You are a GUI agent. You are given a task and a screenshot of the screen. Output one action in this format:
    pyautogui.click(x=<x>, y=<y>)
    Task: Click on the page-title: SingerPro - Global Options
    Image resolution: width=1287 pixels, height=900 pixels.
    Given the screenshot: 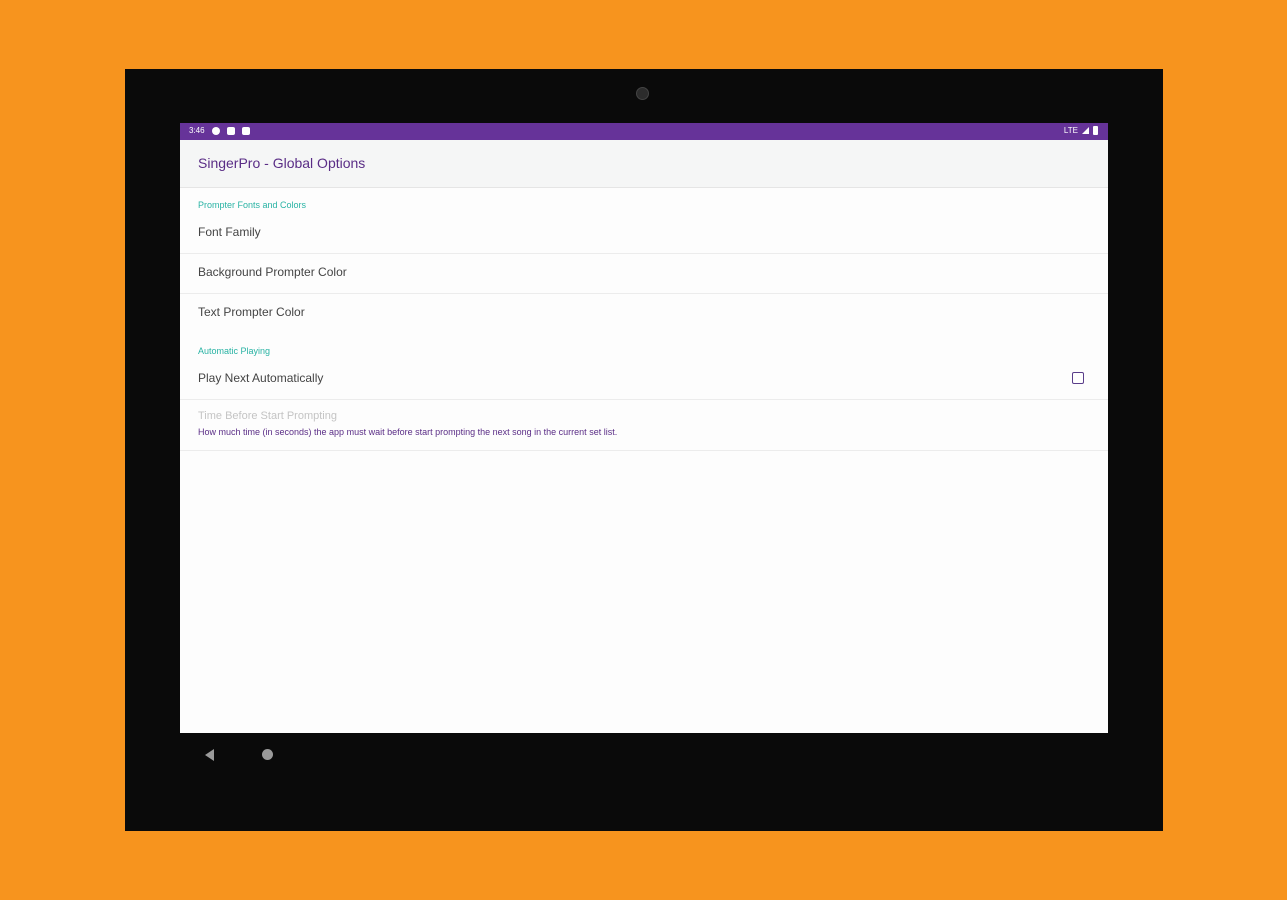 What is the action you would take?
    pyautogui.click(x=282, y=163)
    